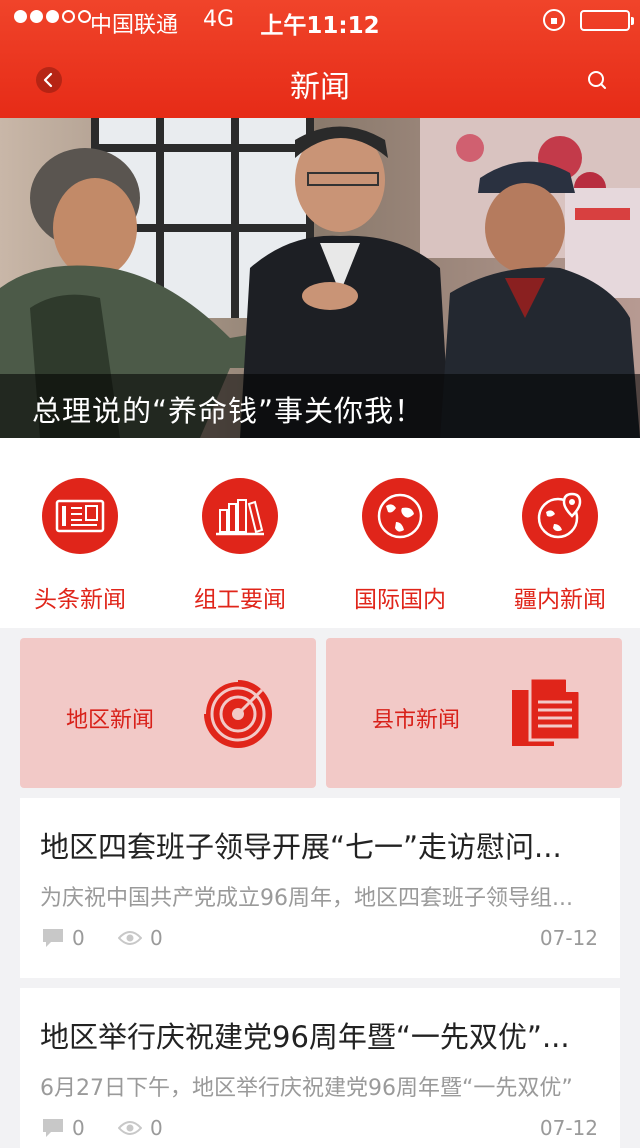 The image size is (640, 1148). I want to click on banner-caption: 总理说的“养命钱”事关你我！, so click(320, 406).